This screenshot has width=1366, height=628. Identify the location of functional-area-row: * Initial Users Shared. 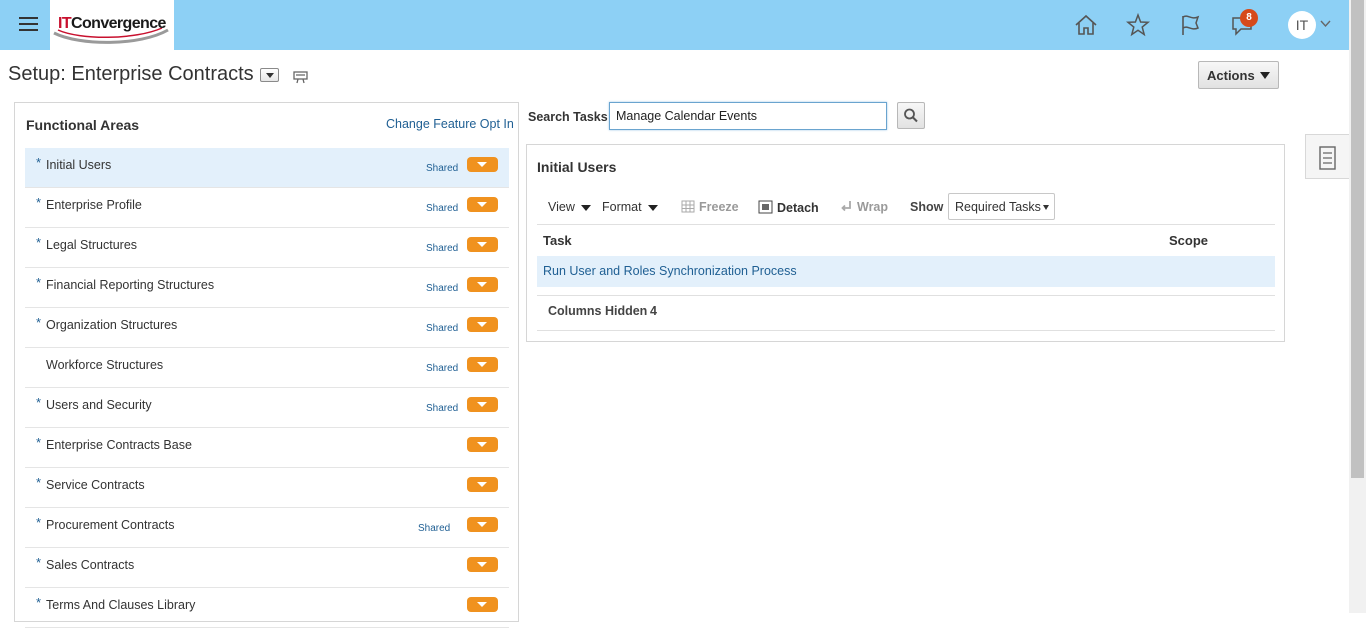
(267, 168).